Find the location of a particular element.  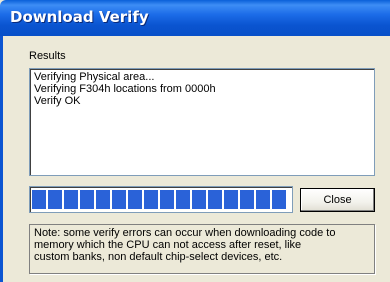

results-line: Verify OK is located at coordinates (57, 101).